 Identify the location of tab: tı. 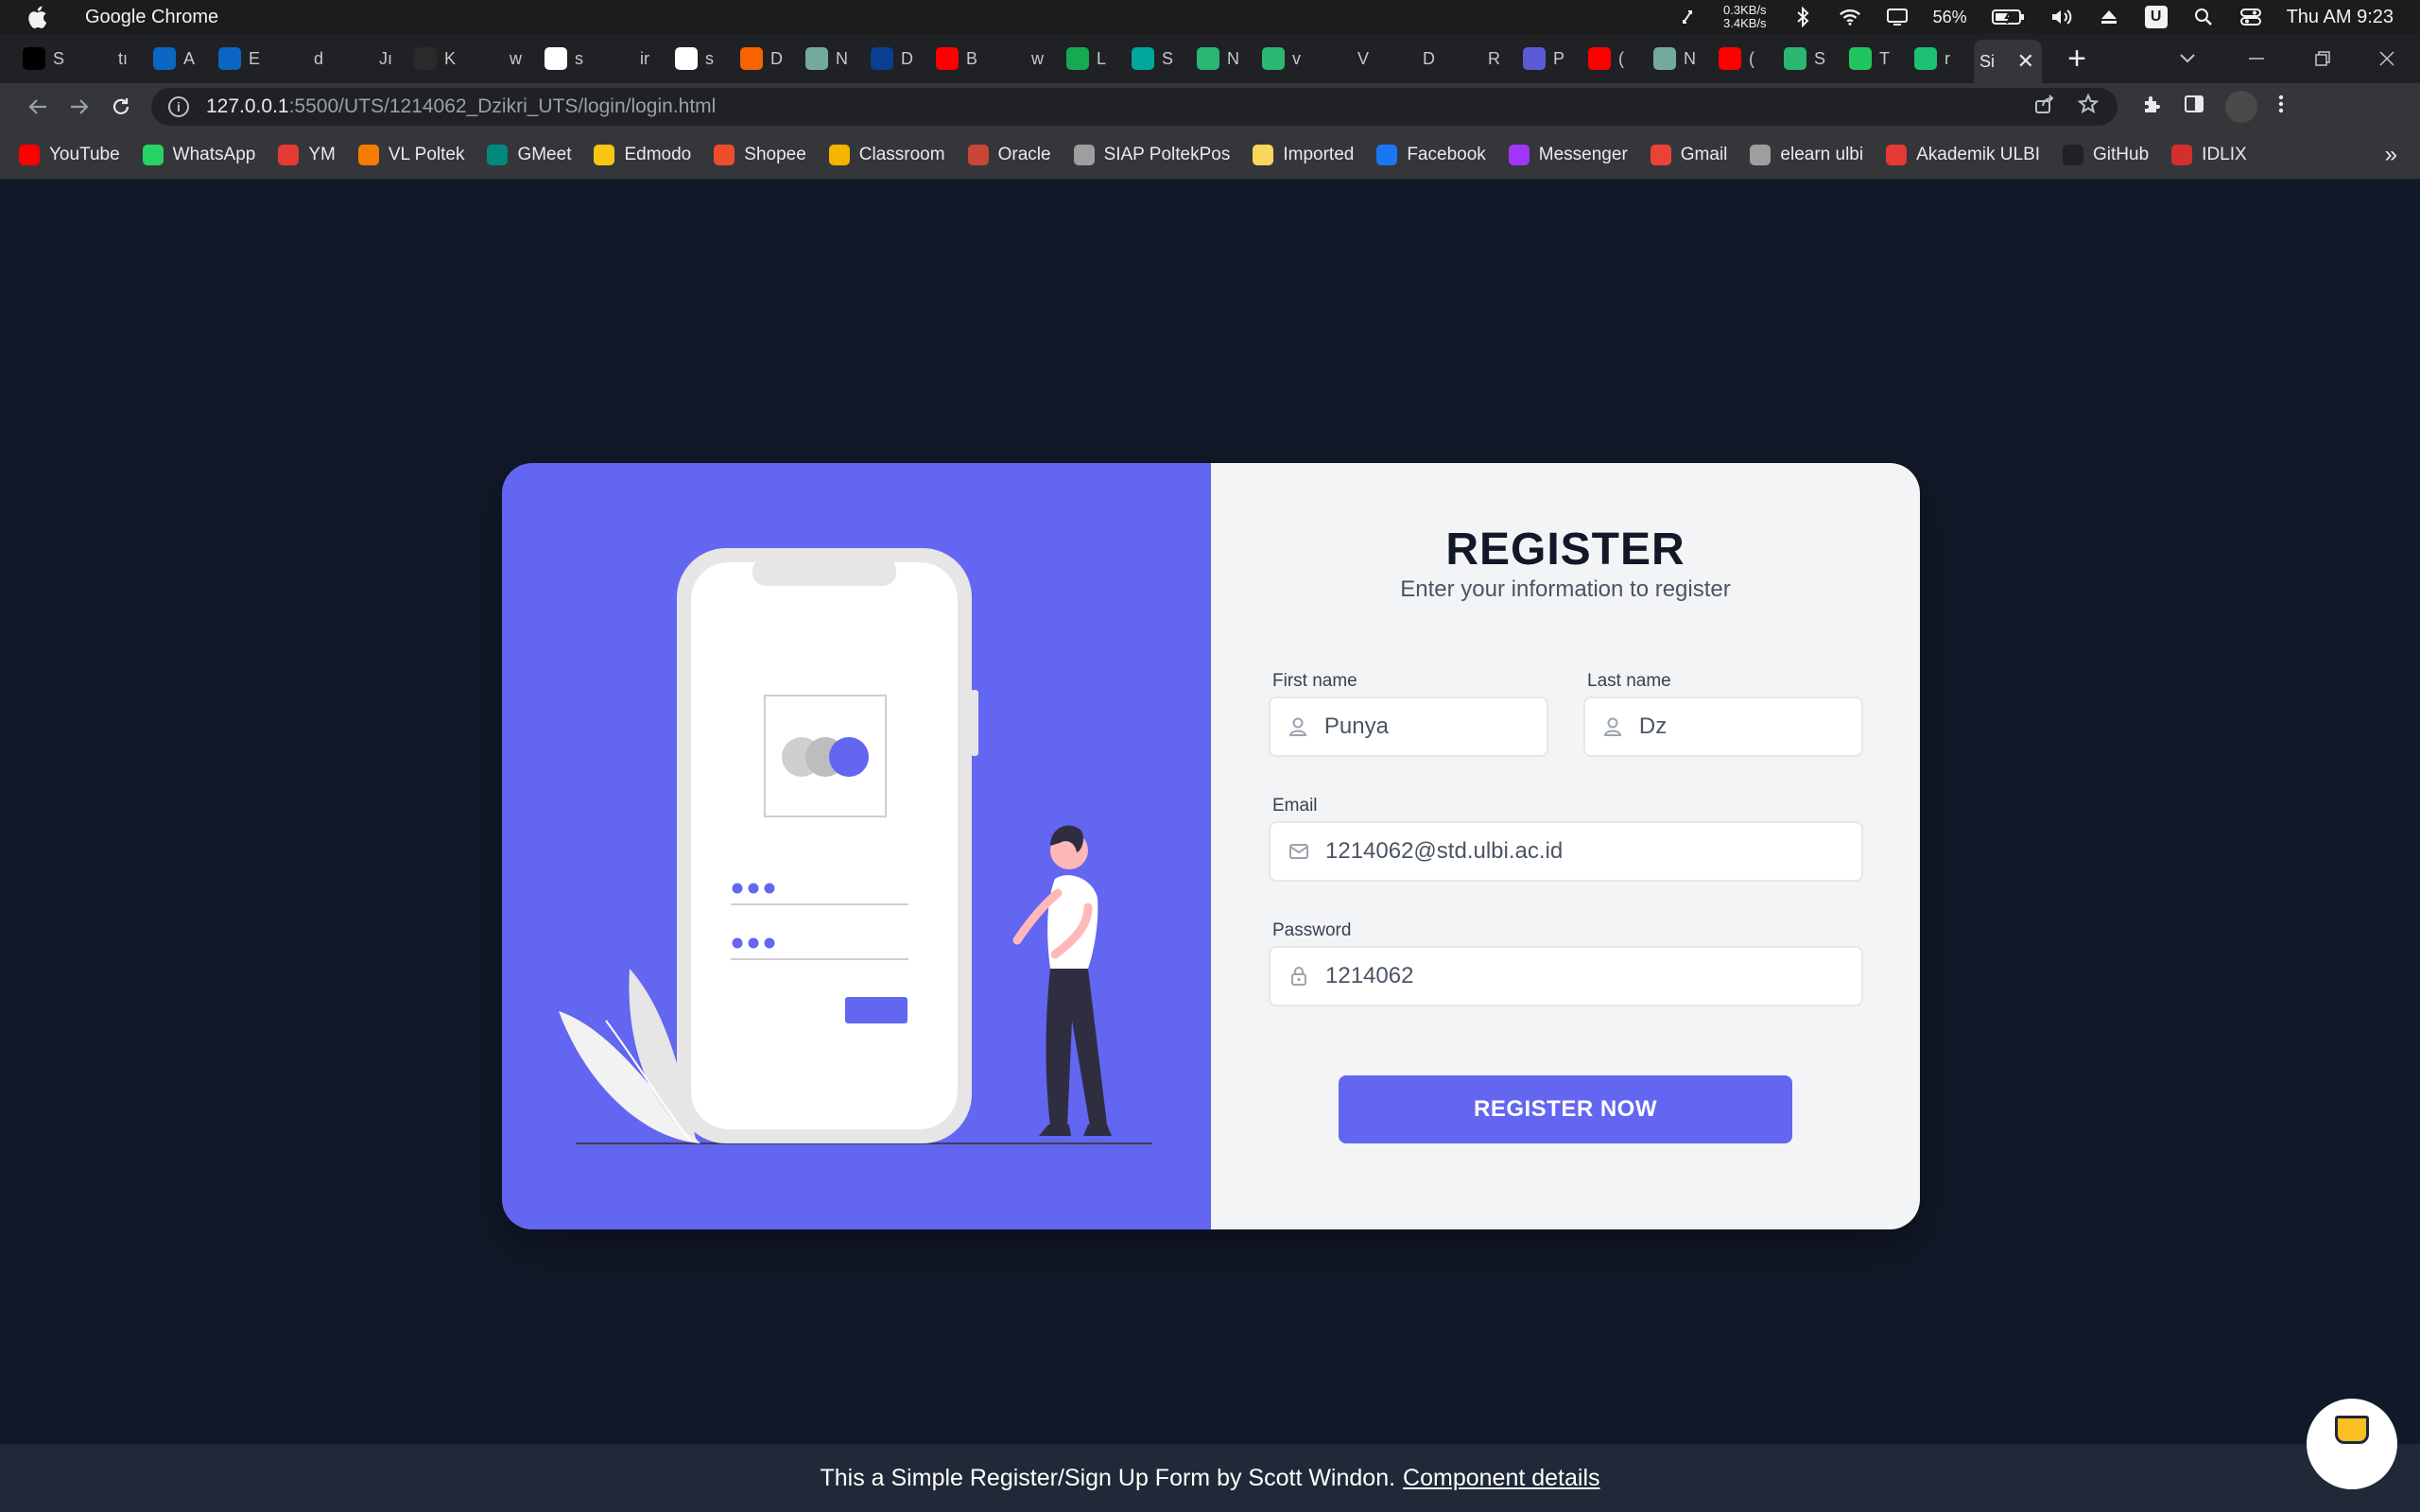
(115, 58).